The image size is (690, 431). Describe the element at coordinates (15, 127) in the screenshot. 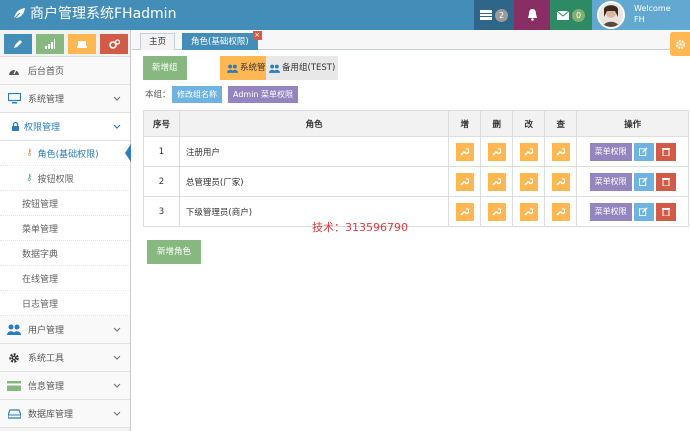

I see `lock-icon` at that location.